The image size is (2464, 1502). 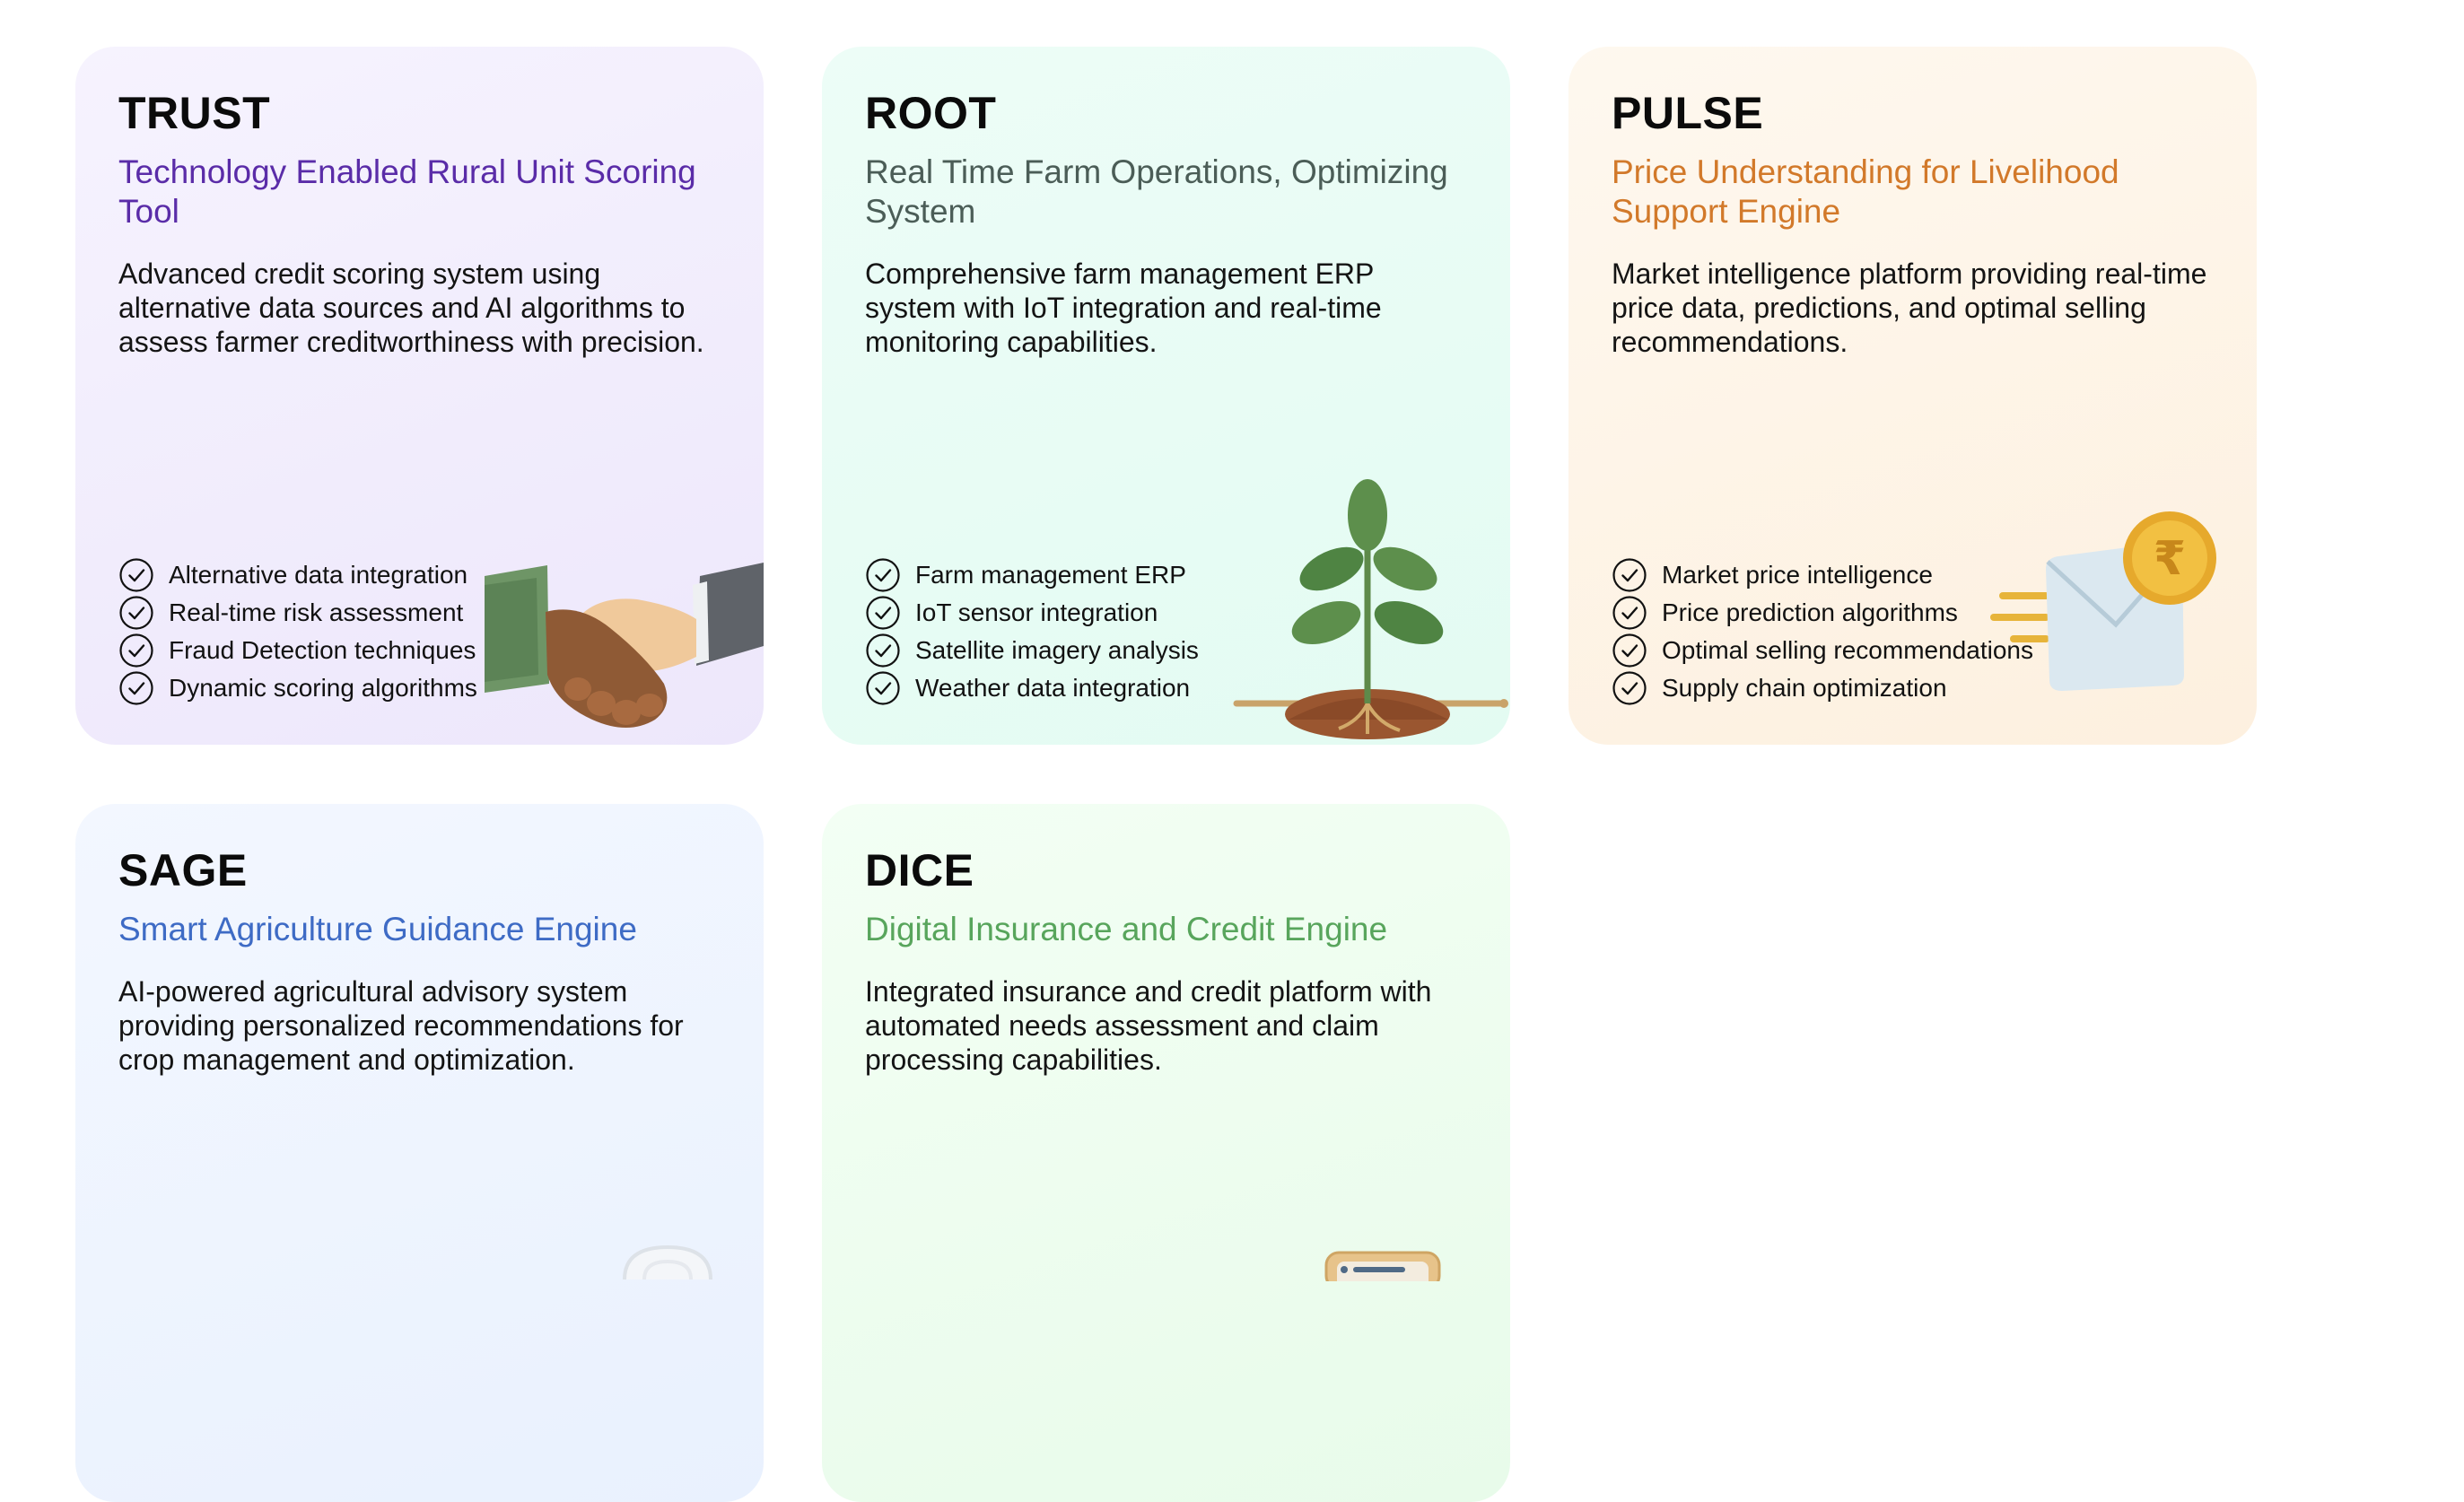 What do you see at coordinates (1370, 609) in the screenshot?
I see `sprout-icon` at bounding box center [1370, 609].